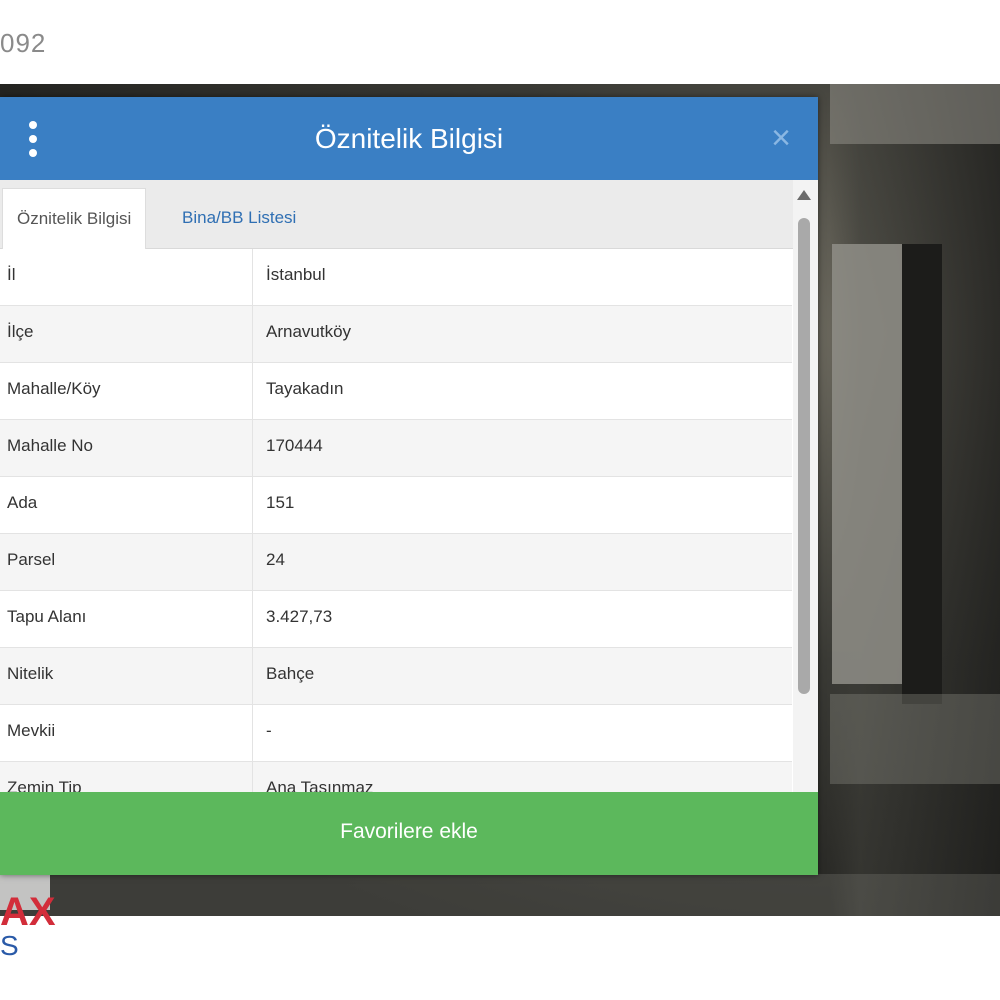 The image size is (1000, 1000). What do you see at coordinates (280, 502) in the screenshot?
I see `row-value: 151` at bounding box center [280, 502].